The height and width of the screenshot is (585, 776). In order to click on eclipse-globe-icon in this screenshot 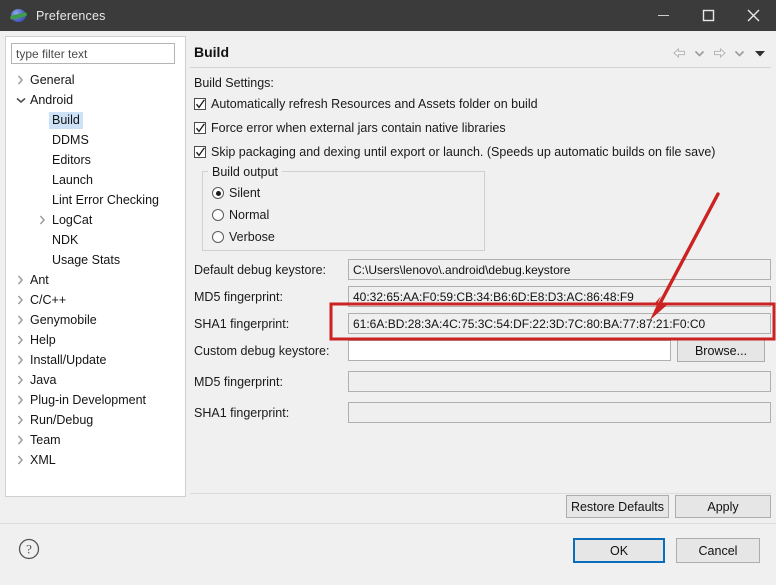, I will do `click(18, 16)`.